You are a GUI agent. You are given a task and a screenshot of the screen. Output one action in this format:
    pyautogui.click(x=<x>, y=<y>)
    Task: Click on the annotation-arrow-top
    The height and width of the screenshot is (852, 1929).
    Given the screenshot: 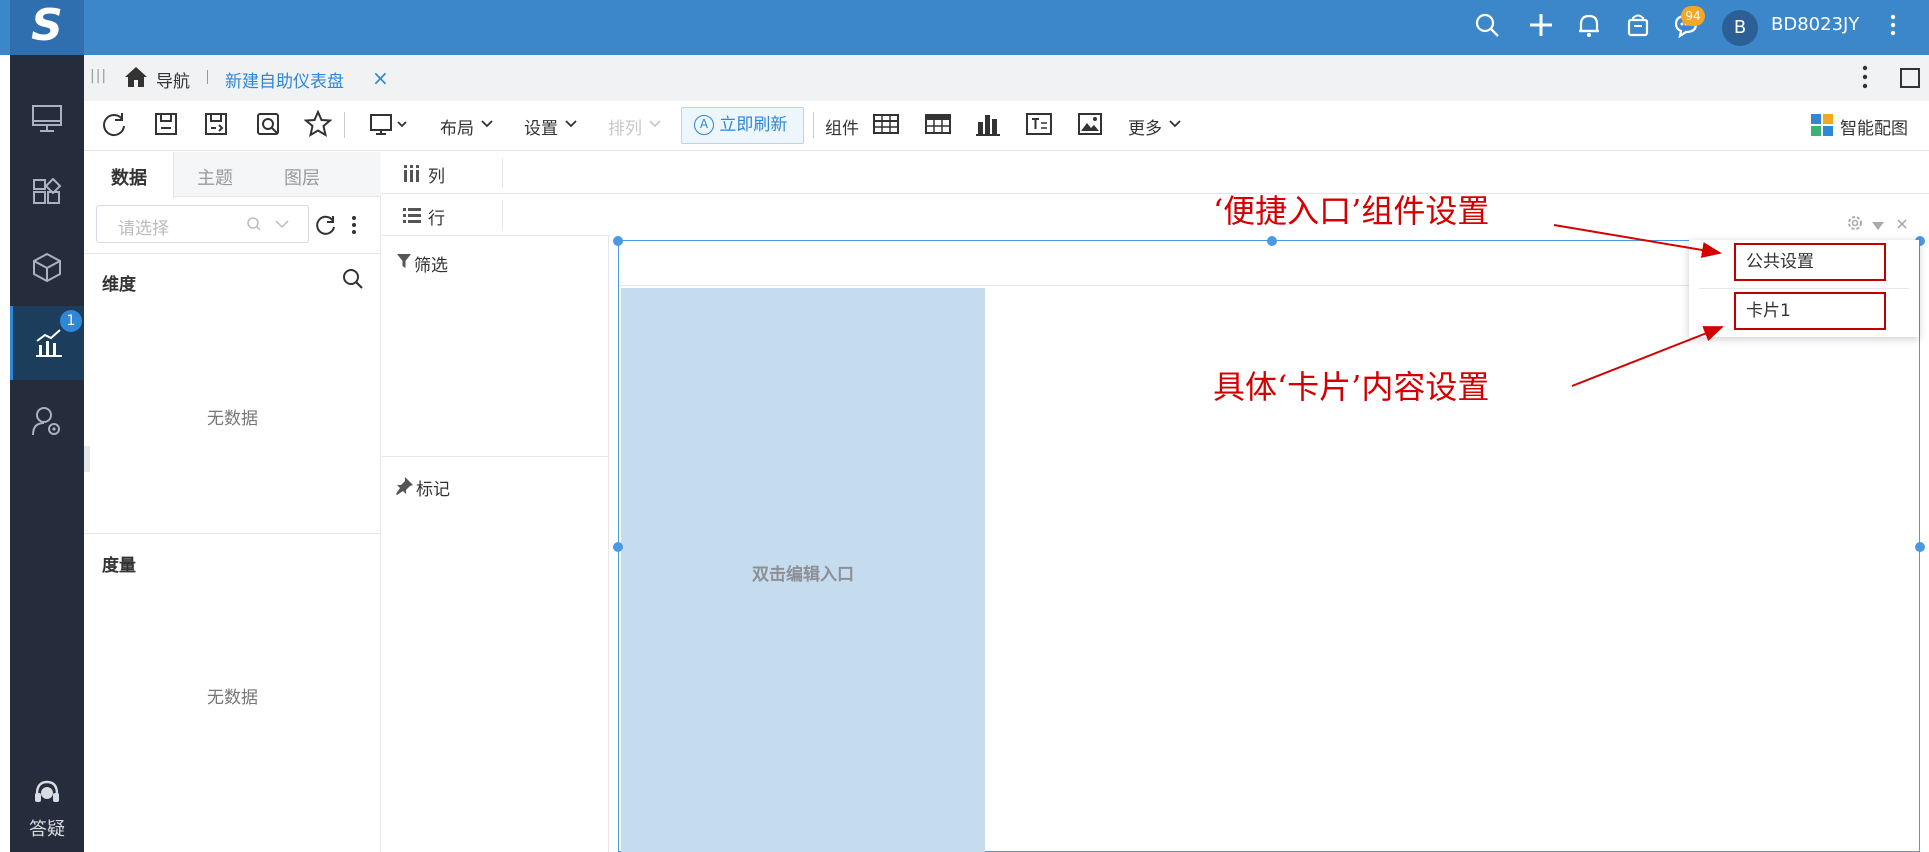 What is the action you would take?
    pyautogui.click(x=1637, y=241)
    